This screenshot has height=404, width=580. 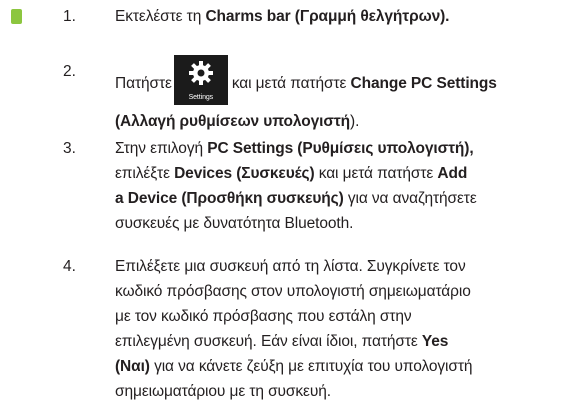 What do you see at coordinates (263, 316) in the screenshot?
I see `text-run: με τον κωδικό πρόσβασης που εστάλη στην` at bounding box center [263, 316].